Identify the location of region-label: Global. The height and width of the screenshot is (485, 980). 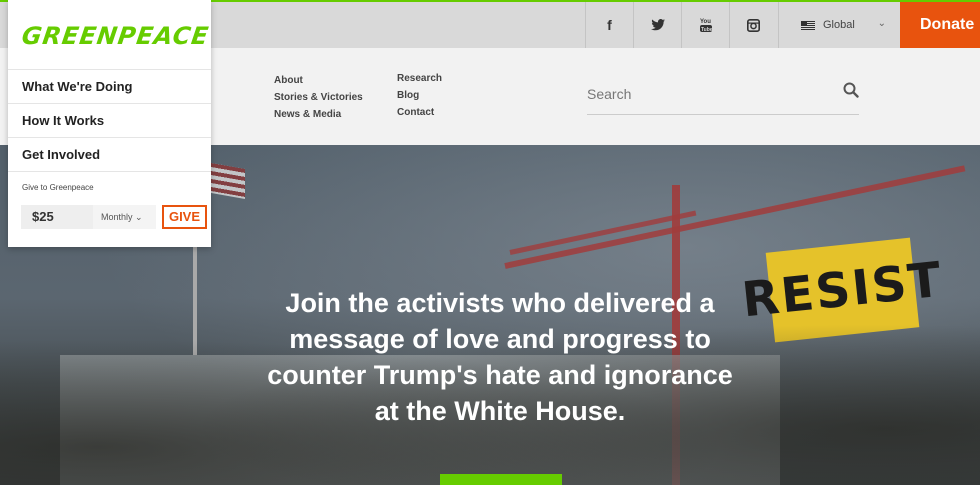
(839, 25).